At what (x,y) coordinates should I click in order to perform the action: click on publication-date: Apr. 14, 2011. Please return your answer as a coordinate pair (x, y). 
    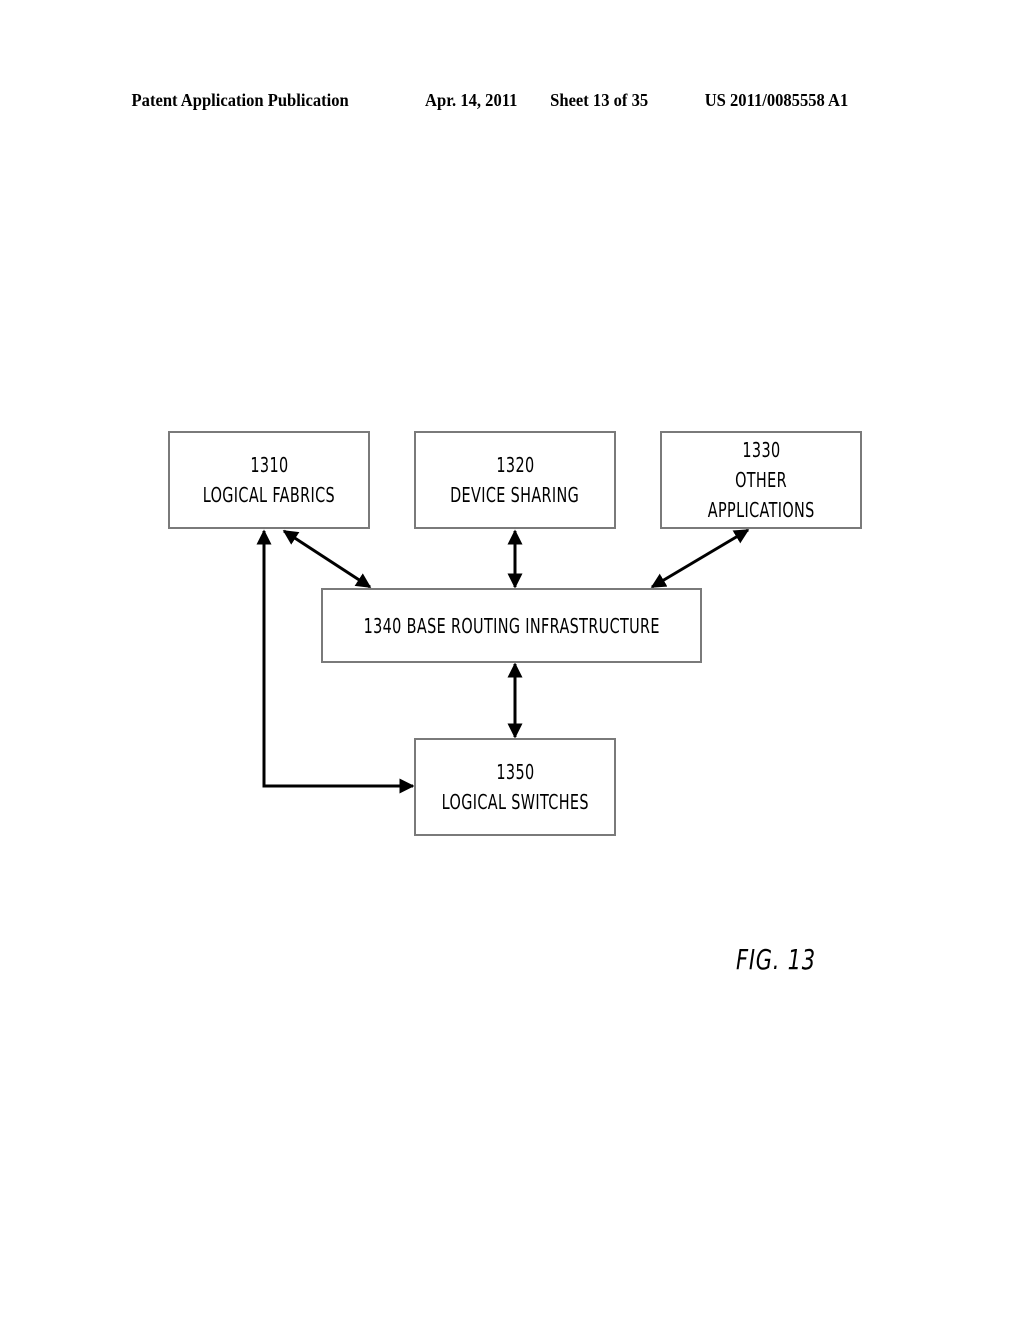
    Looking at the image, I should click on (471, 100).